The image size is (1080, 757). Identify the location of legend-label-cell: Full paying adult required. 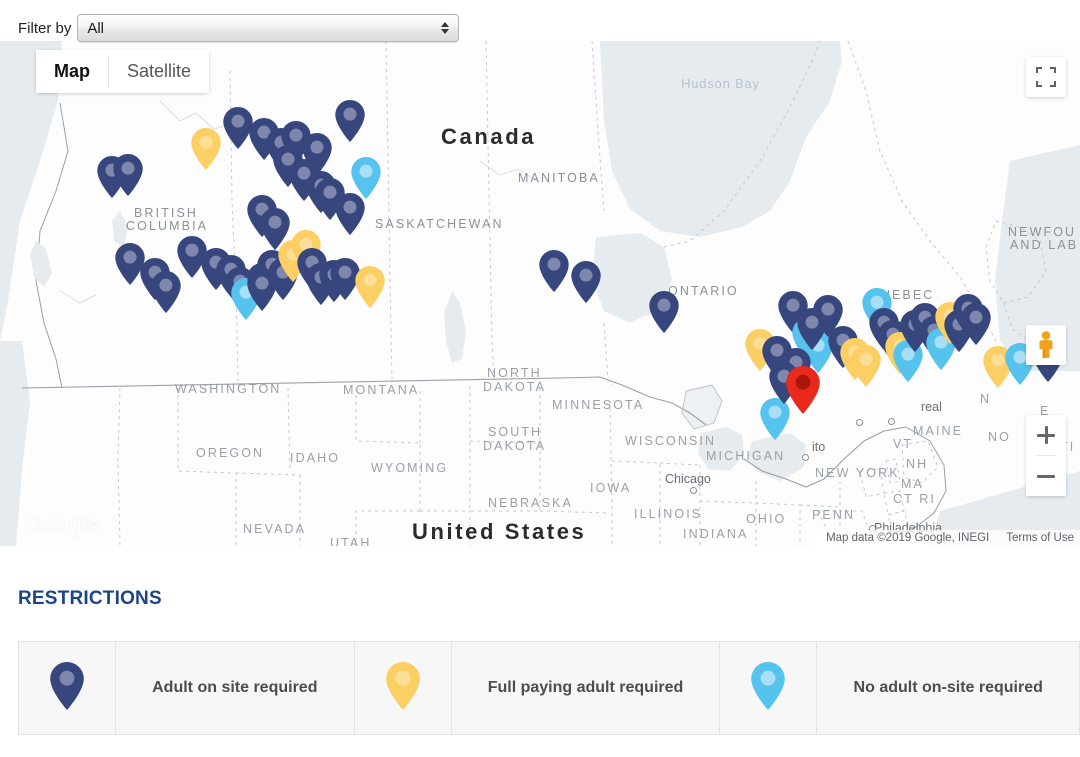
(586, 688).